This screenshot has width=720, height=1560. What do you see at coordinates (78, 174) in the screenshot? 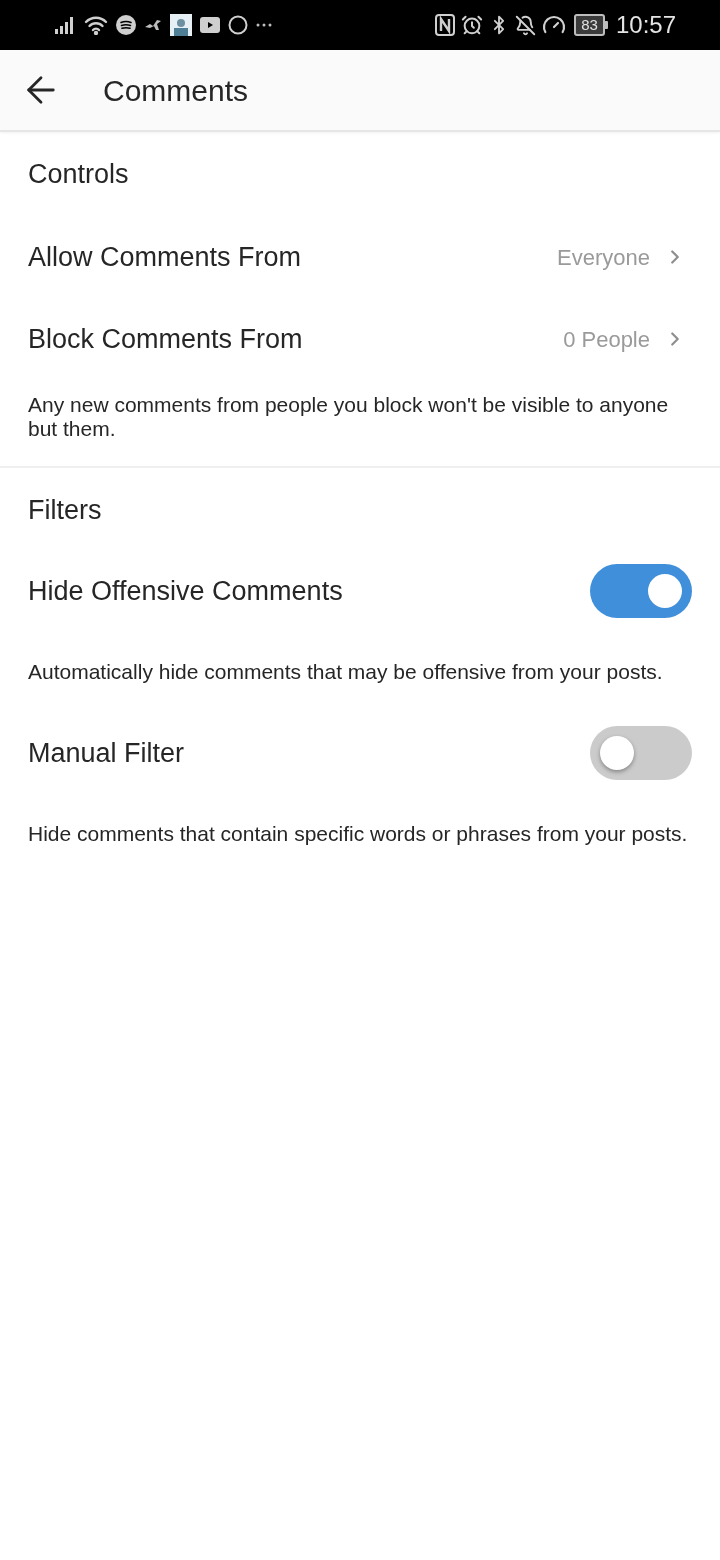
I see `section-title: Controls` at bounding box center [78, 174].